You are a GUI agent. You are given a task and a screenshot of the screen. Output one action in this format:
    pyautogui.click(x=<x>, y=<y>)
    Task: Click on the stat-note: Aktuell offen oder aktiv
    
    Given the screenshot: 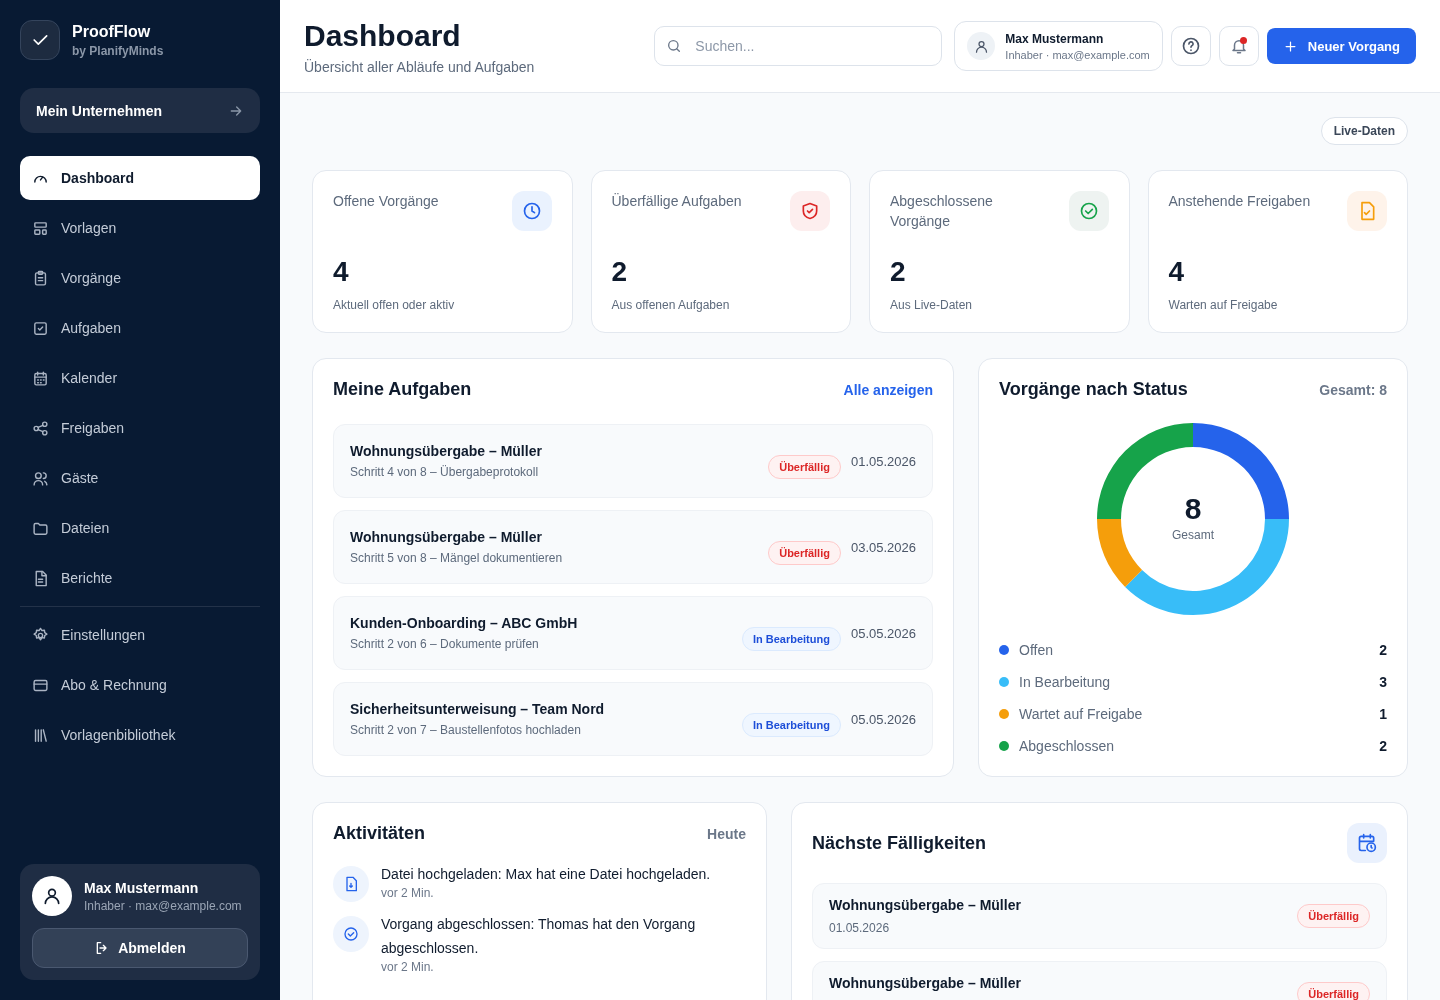 What is the action you would take?
    pyautogui.click(x=394, y=305)
    